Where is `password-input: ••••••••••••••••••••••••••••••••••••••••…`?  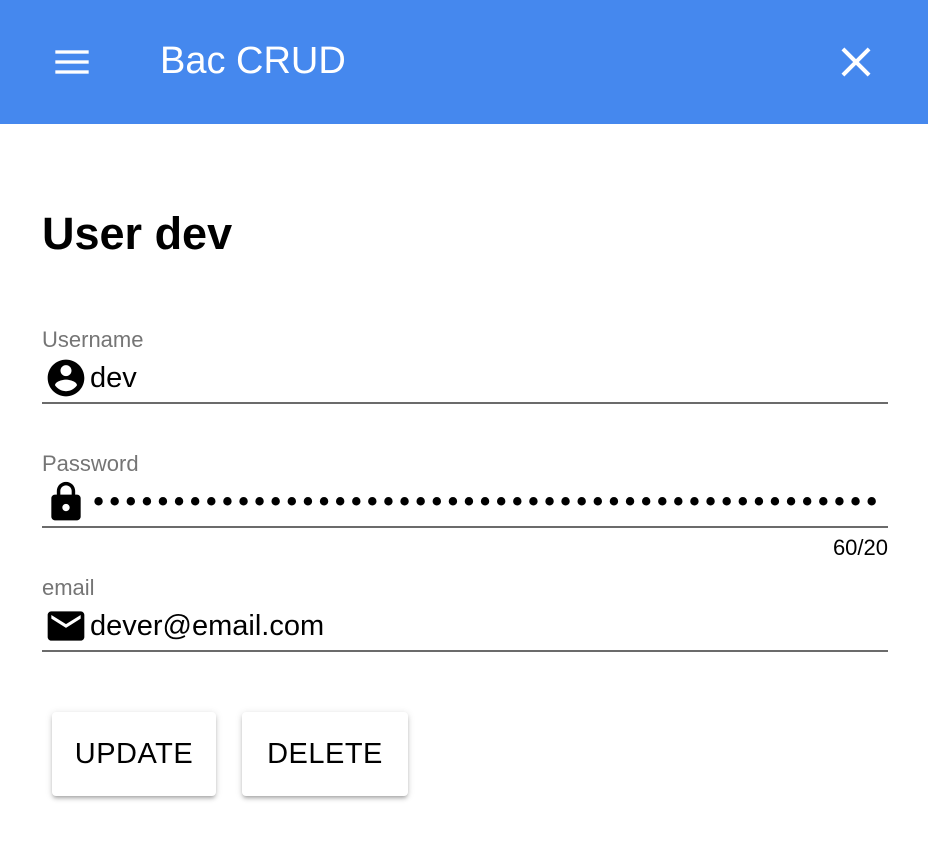 password-input: ••••••••••••••••••••••••••••••••••••••••… is located at coordinates (485, 502).